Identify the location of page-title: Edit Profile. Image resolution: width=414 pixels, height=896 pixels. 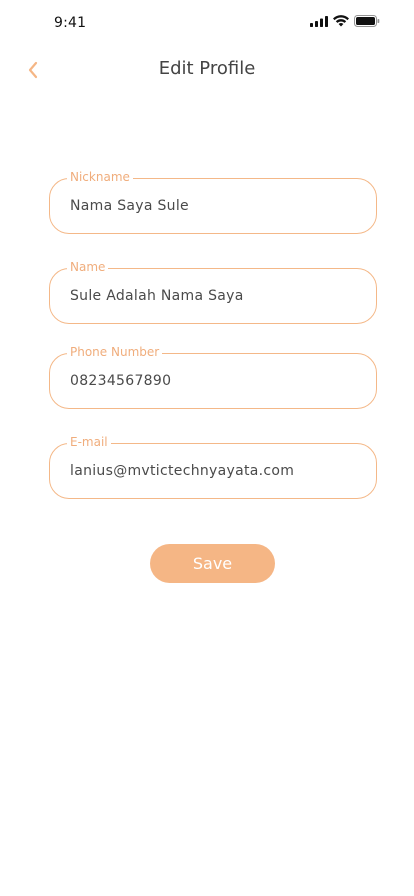
(207, 68).